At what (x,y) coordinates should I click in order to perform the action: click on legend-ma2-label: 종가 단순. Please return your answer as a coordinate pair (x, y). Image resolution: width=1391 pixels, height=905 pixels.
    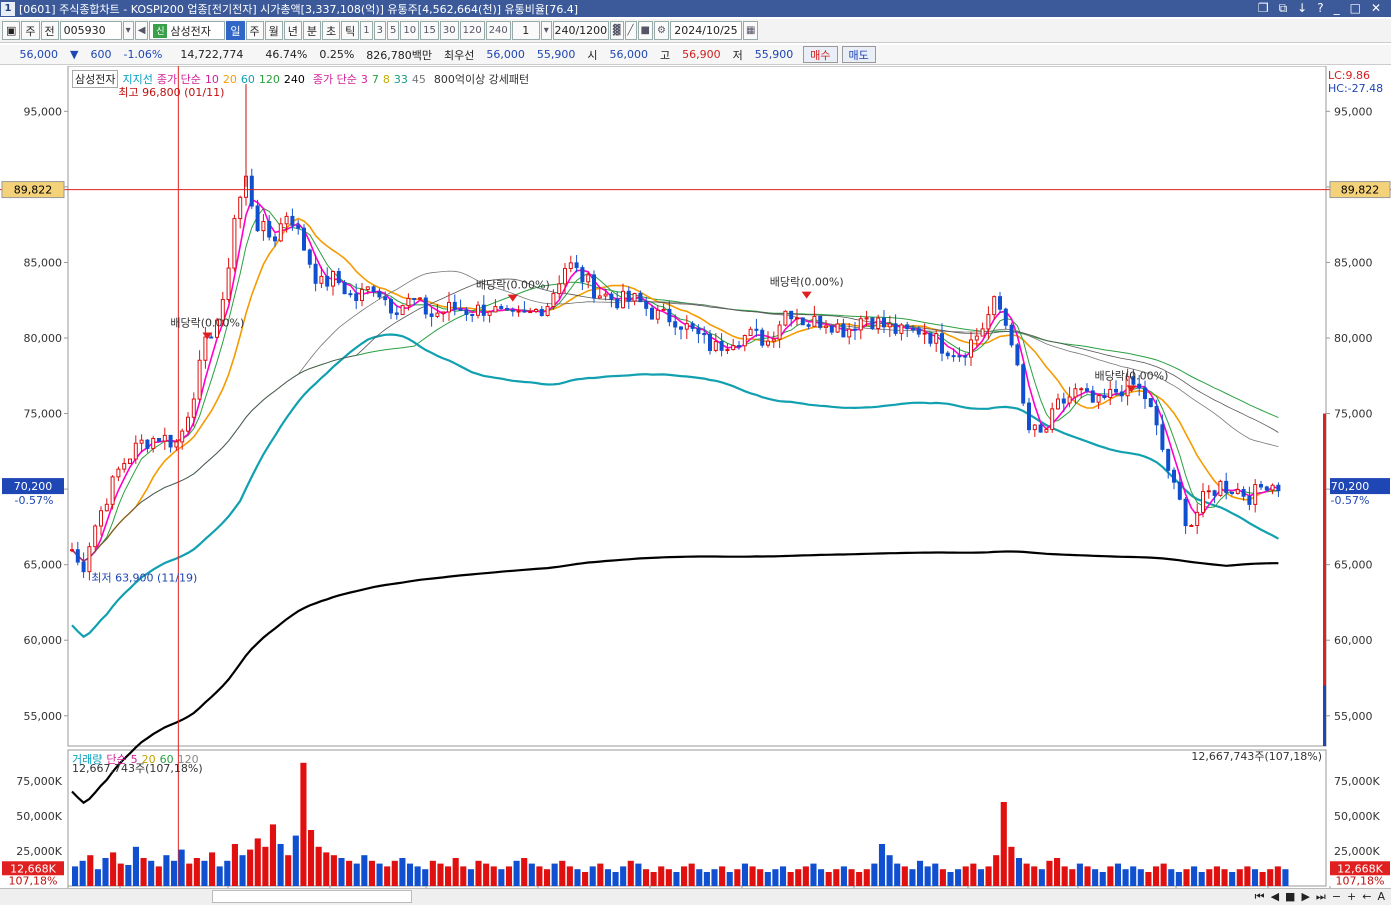
    Looking at the image, I should click on (335, 79).